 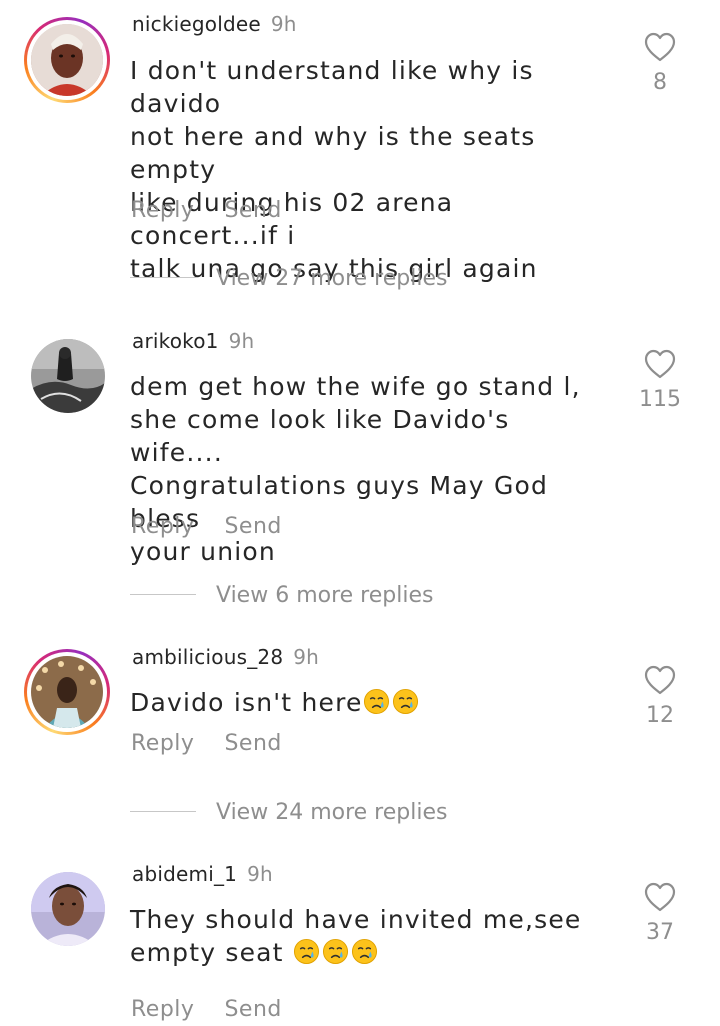 What do you see at coordinates (175, 341) in the screenshot?
I see `username: arikoko1` at bounding box center [175, 341].